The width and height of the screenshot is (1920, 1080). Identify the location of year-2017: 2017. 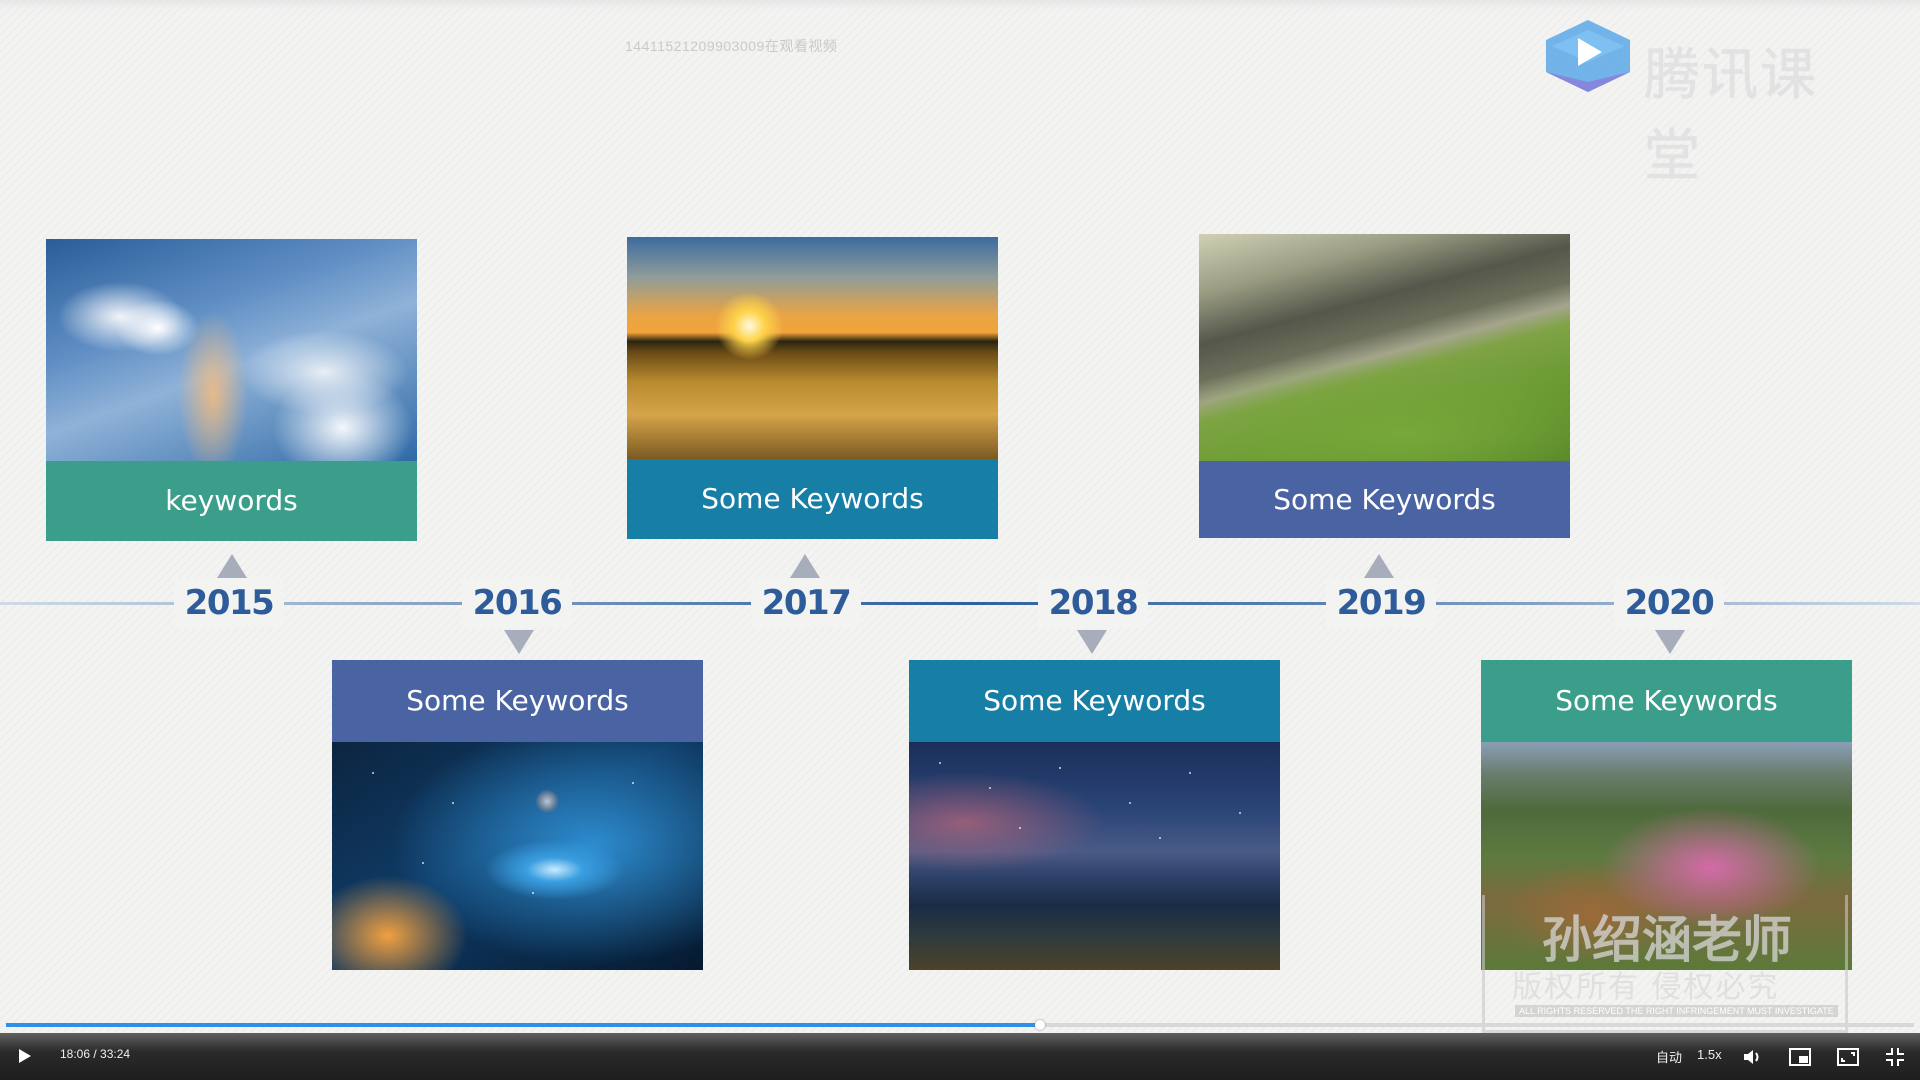
(806, 603).